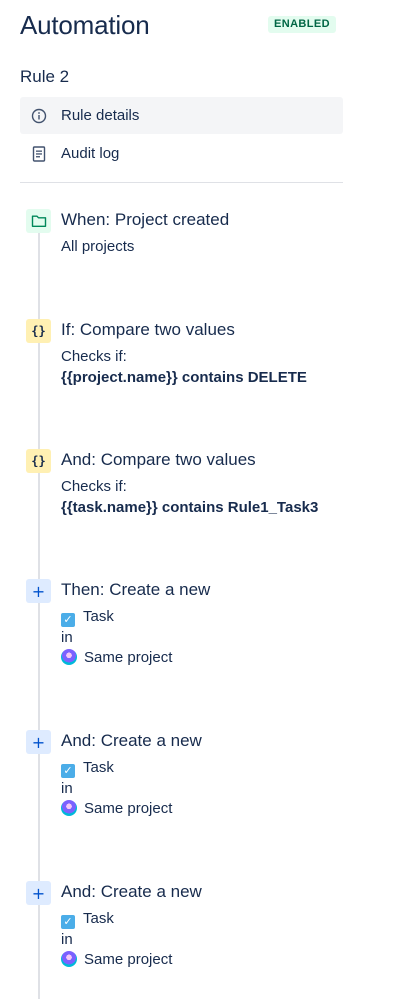 This screenshot has height=999, width=404. I want to click on nav-item-label: Audit log, so click(90, 153).